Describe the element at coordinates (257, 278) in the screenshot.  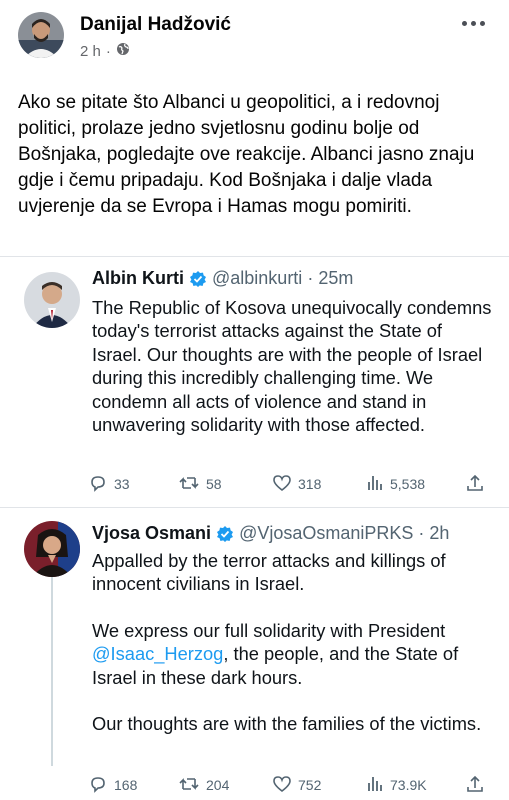
I see `tweet-handle: @albinkurti` at that location.